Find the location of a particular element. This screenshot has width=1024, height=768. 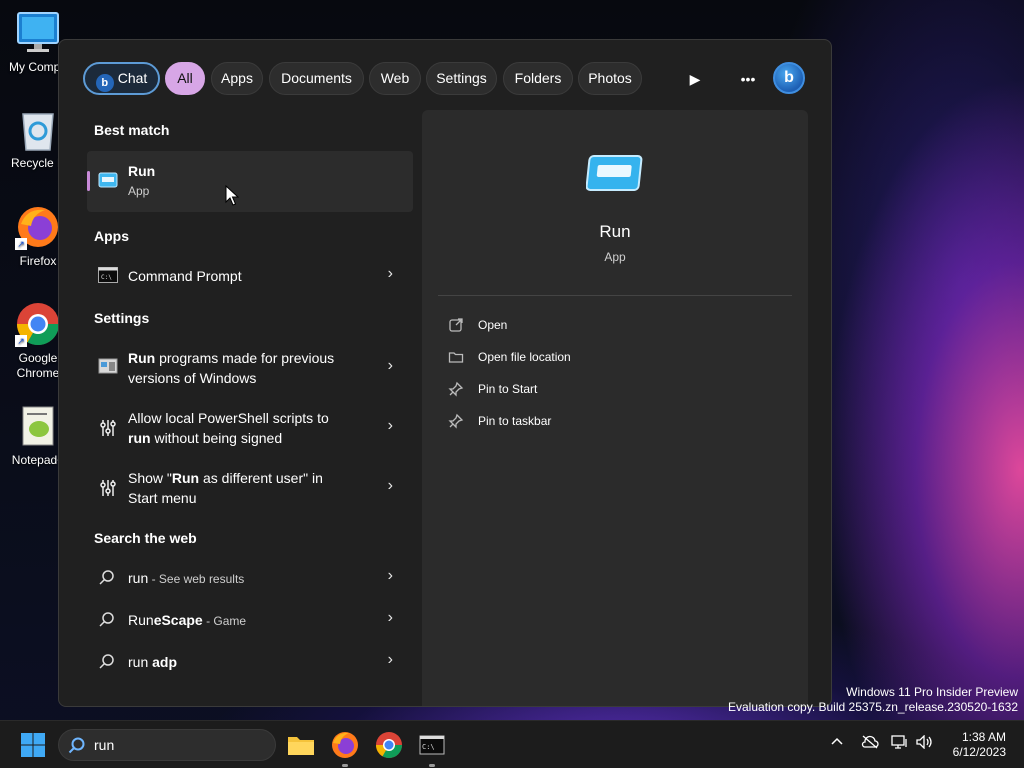

section-settings: Settings is located at coordinates (122, 318).